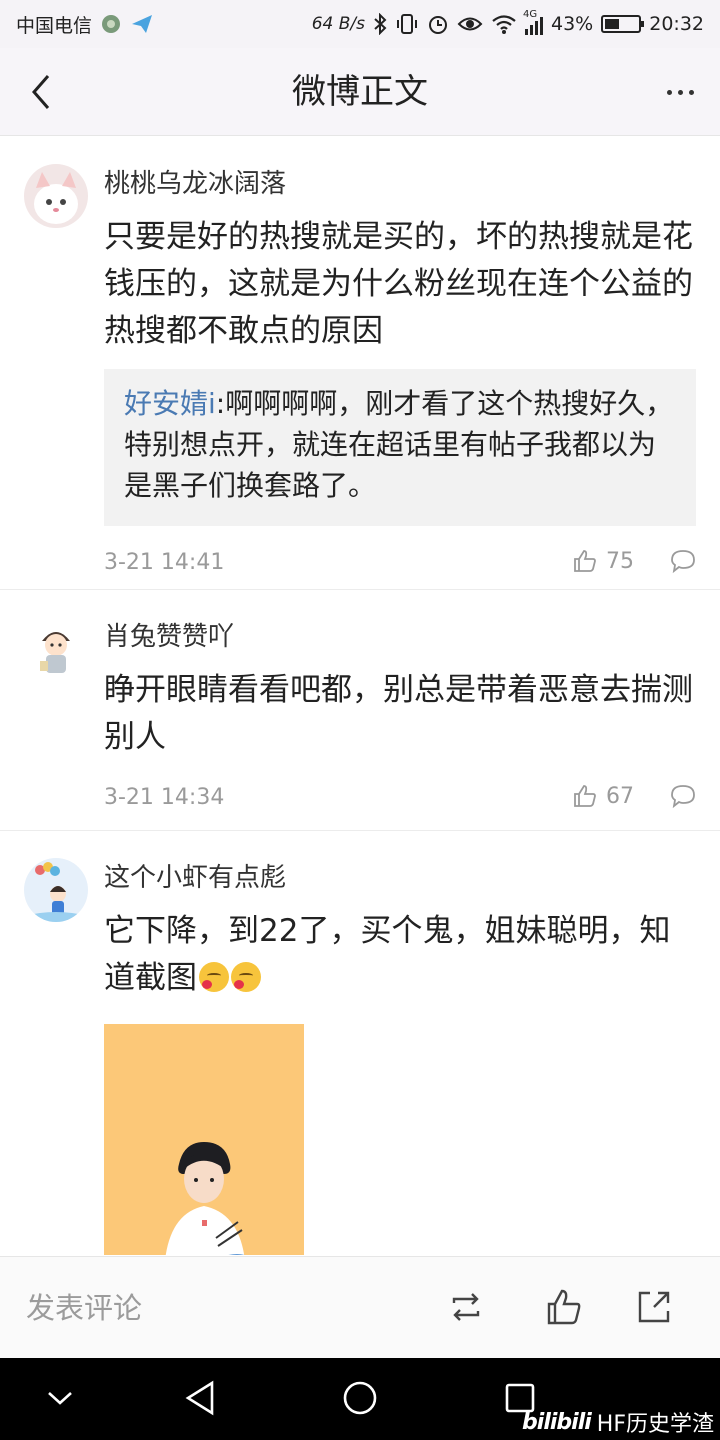 Image resolution: width=720 pixels, height=1440 pixels. I want to click on bottom-action-bar: 发表评论, so click(360, 1307).